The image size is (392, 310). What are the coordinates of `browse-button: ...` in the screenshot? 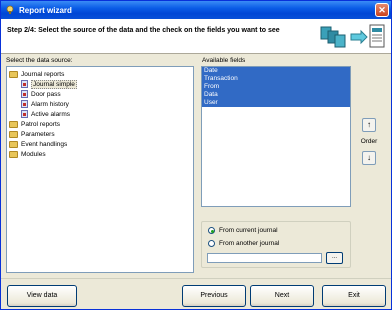 It's located at (334, 258).